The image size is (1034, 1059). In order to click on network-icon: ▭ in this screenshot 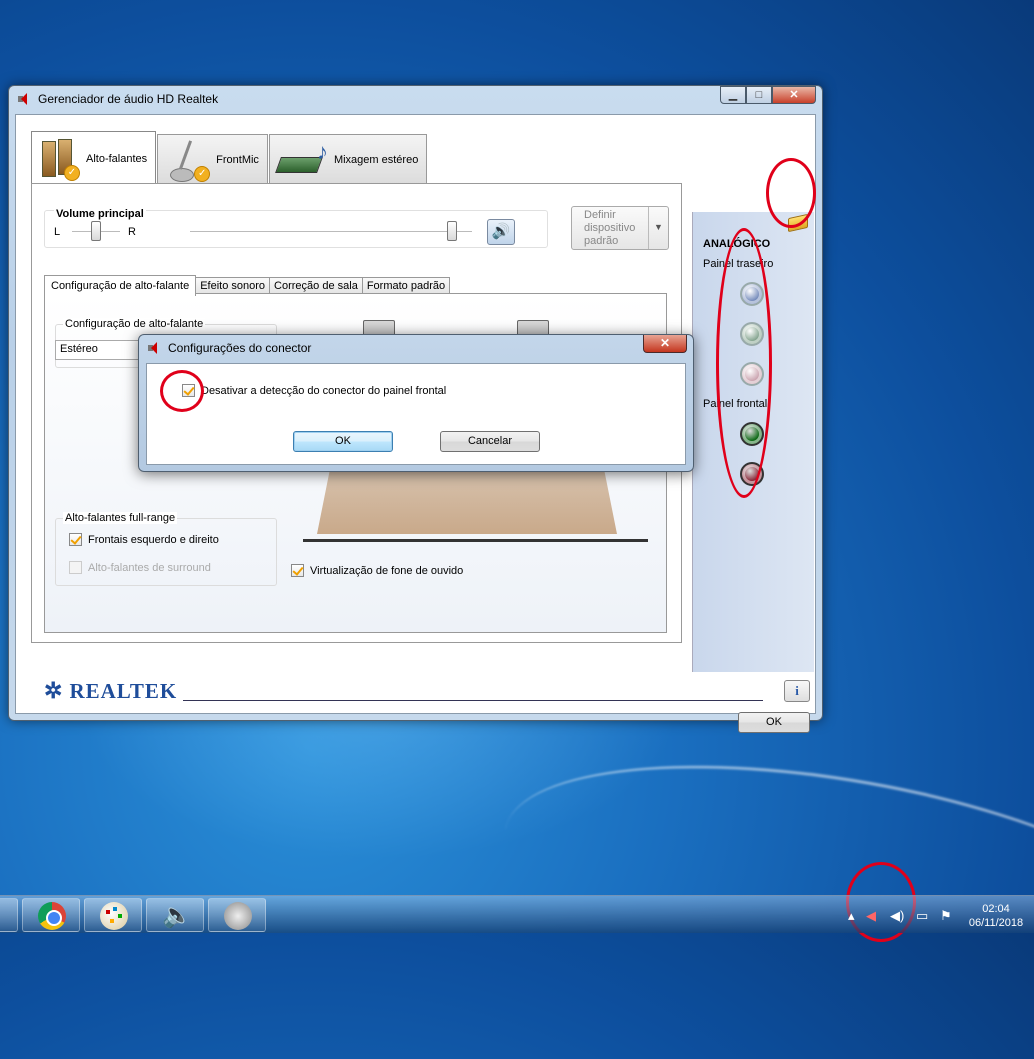, I will do `click(922, 916)`.